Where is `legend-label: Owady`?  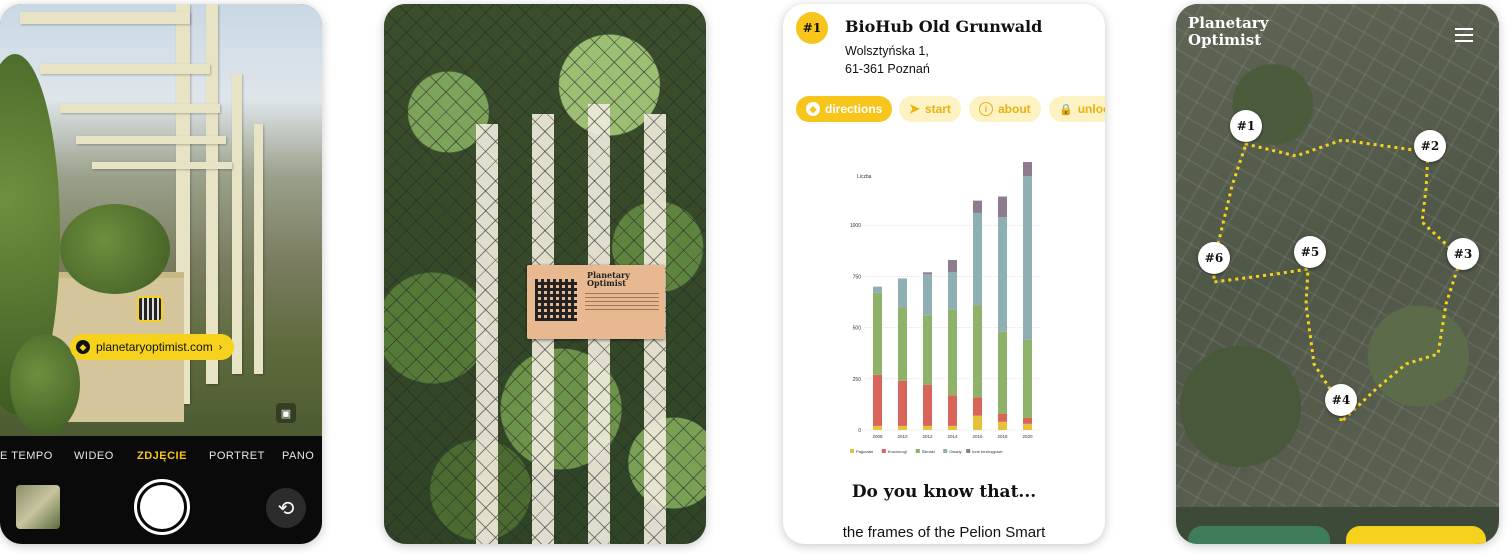
legend-label: Owady is located at coordinates (955, 451).